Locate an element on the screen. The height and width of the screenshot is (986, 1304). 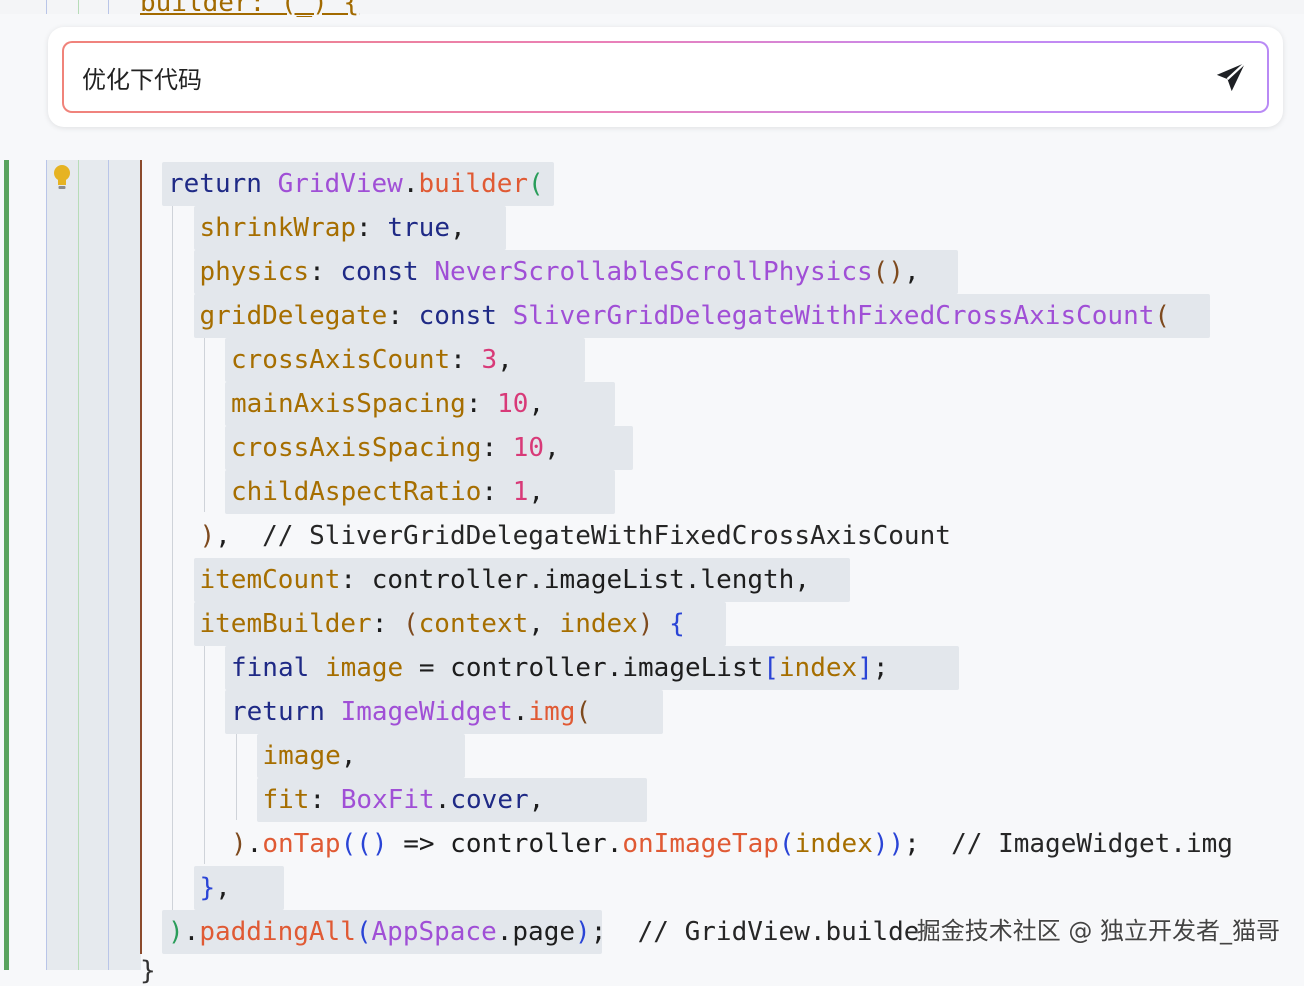
code-line: fit: BoxFit.cover, is located at coordinates (404, 800).